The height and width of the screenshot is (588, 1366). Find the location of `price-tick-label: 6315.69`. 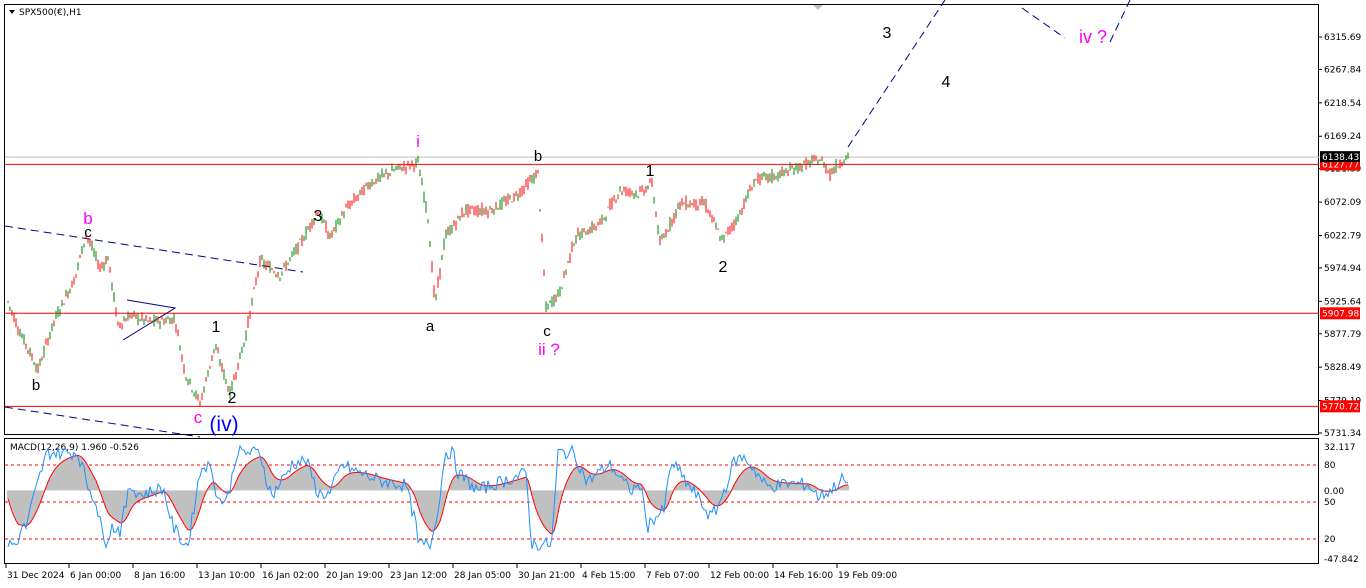

price-tick-label: 6315.69 is located at coordinates (1342, 38).